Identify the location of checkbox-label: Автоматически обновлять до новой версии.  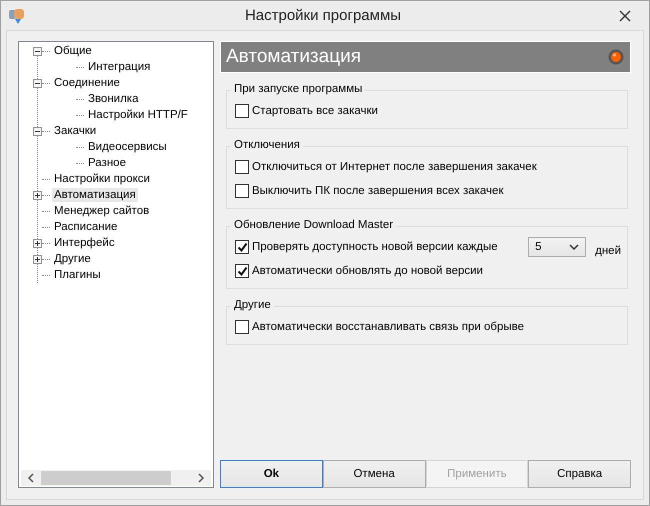
(367, 271).